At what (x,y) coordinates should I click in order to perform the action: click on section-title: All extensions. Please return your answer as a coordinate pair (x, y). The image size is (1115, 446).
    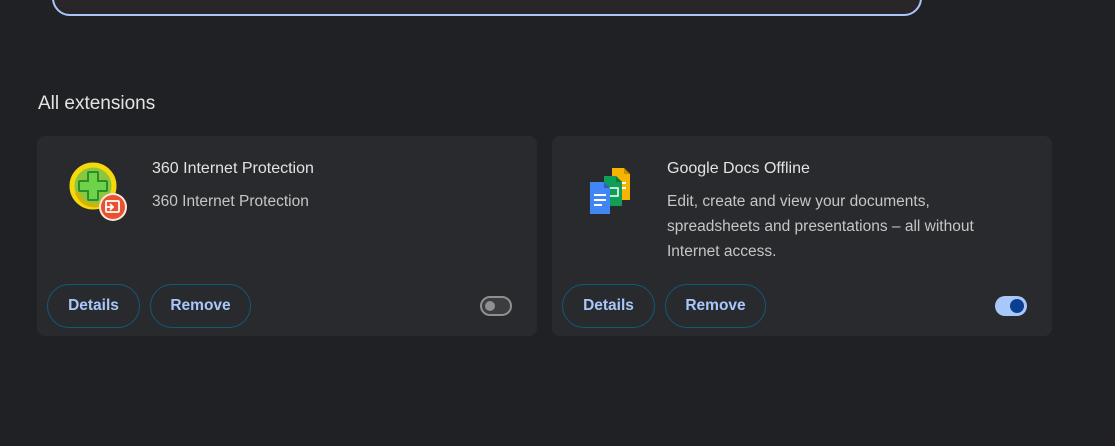
    Looking at the image, I should click on (97, 103).